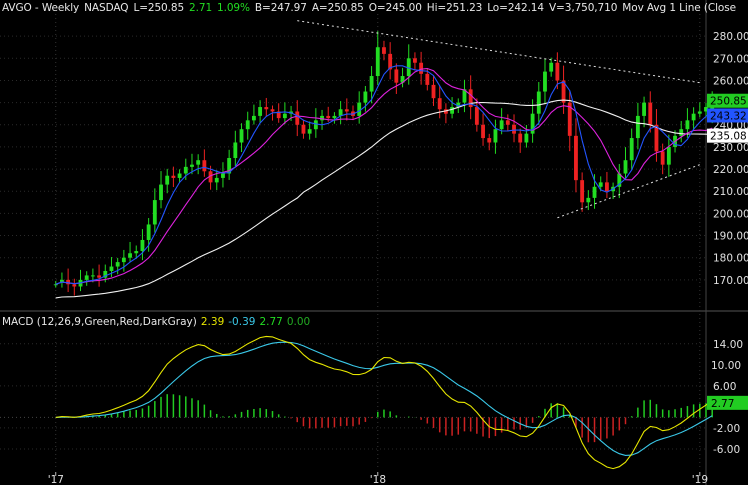 The image size is (748, 485). What do you see at coordinates (730, 259) in the screenshot?
I see `price-tick-label: 180.00` at bounding box center [730, 259].